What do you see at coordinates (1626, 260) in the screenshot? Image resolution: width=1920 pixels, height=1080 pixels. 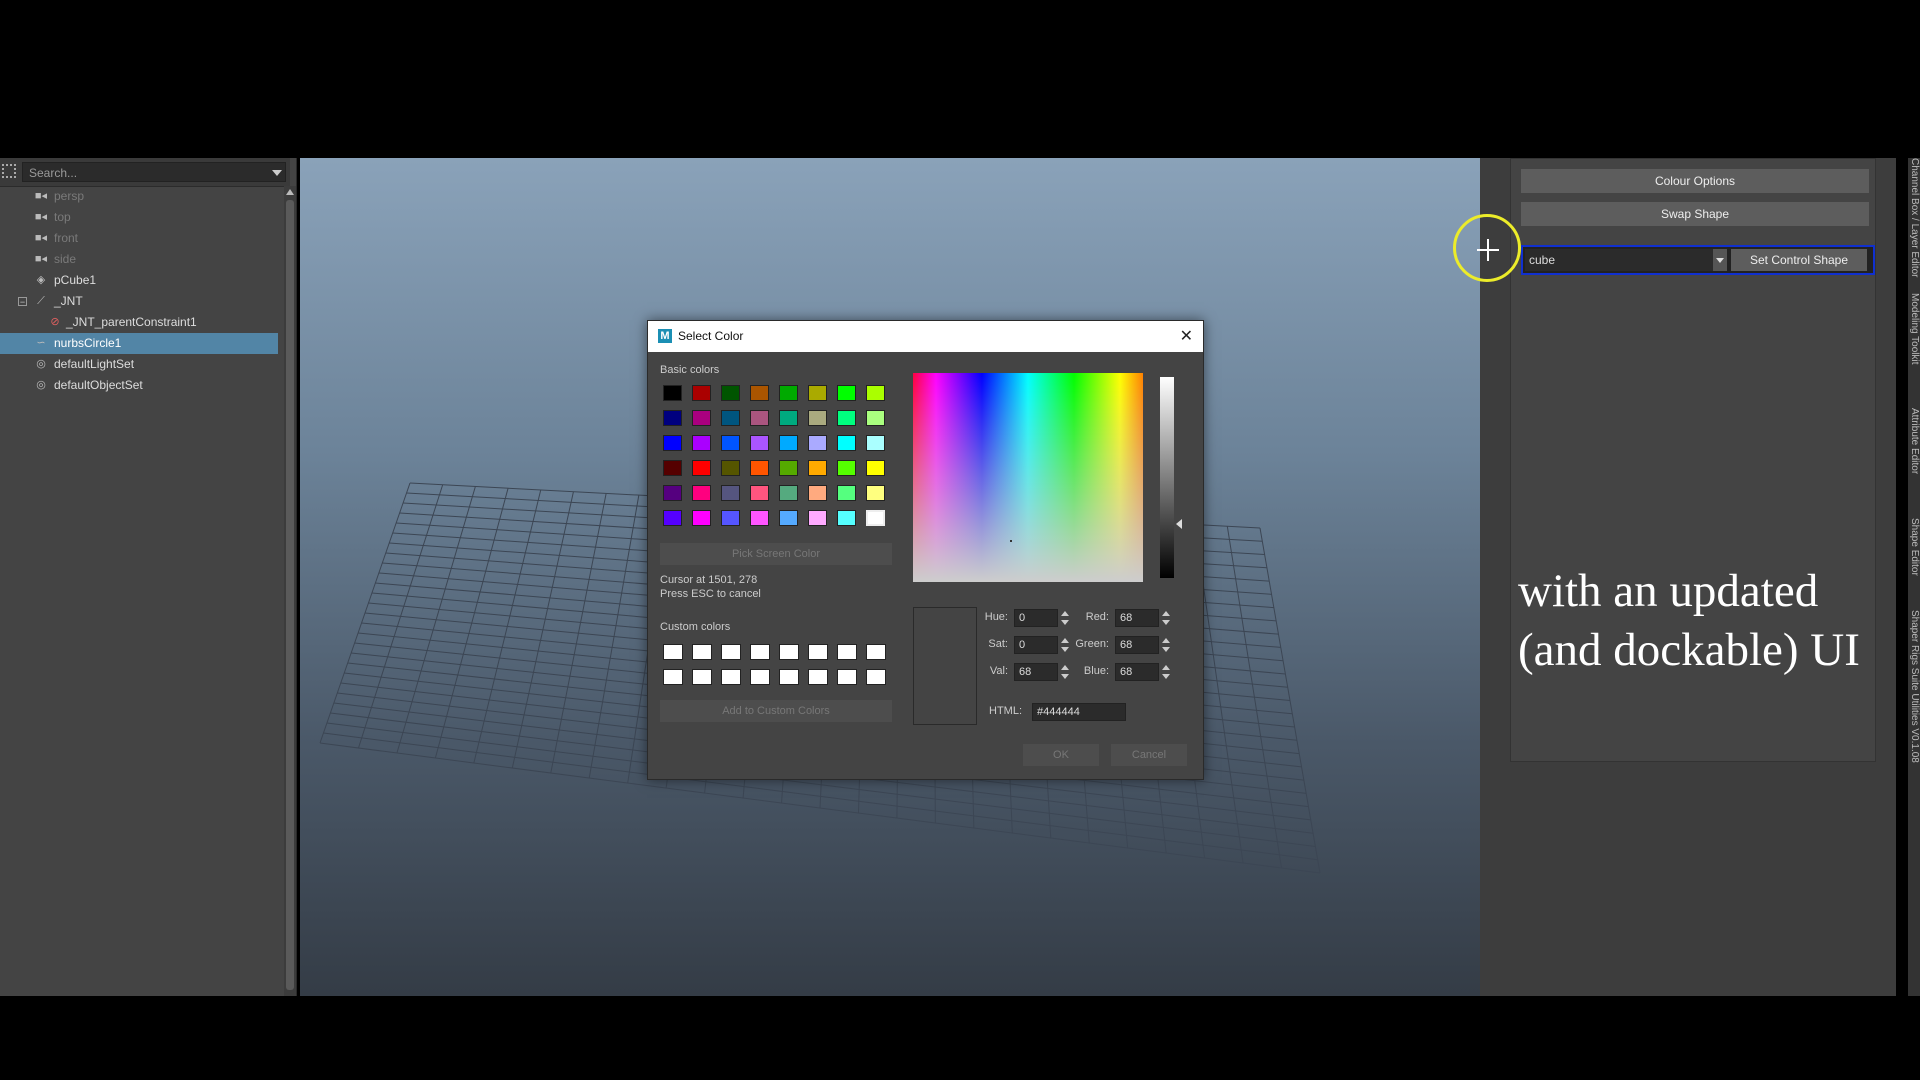 I see `shape-dropdown: cube` at bounding box center [1626, 260].